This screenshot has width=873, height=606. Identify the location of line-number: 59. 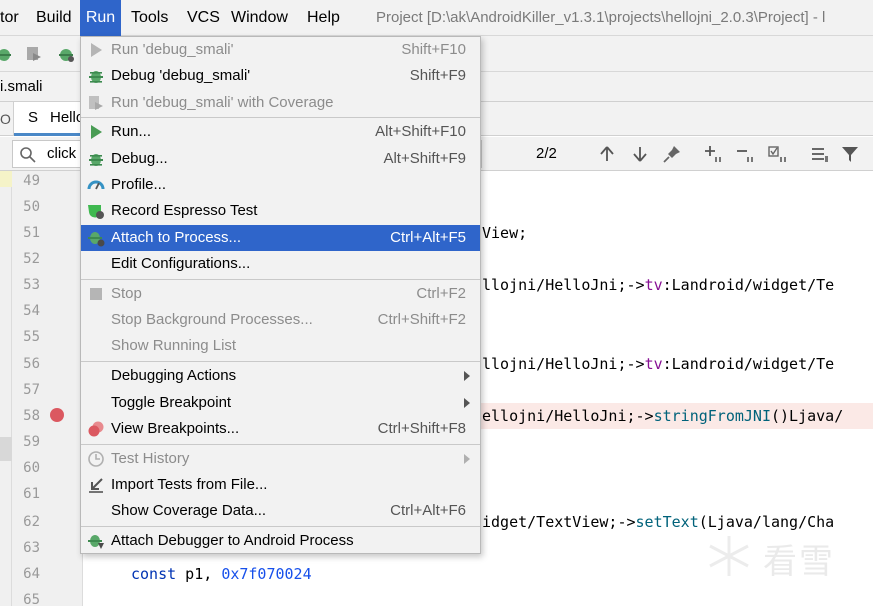
(31, 442).